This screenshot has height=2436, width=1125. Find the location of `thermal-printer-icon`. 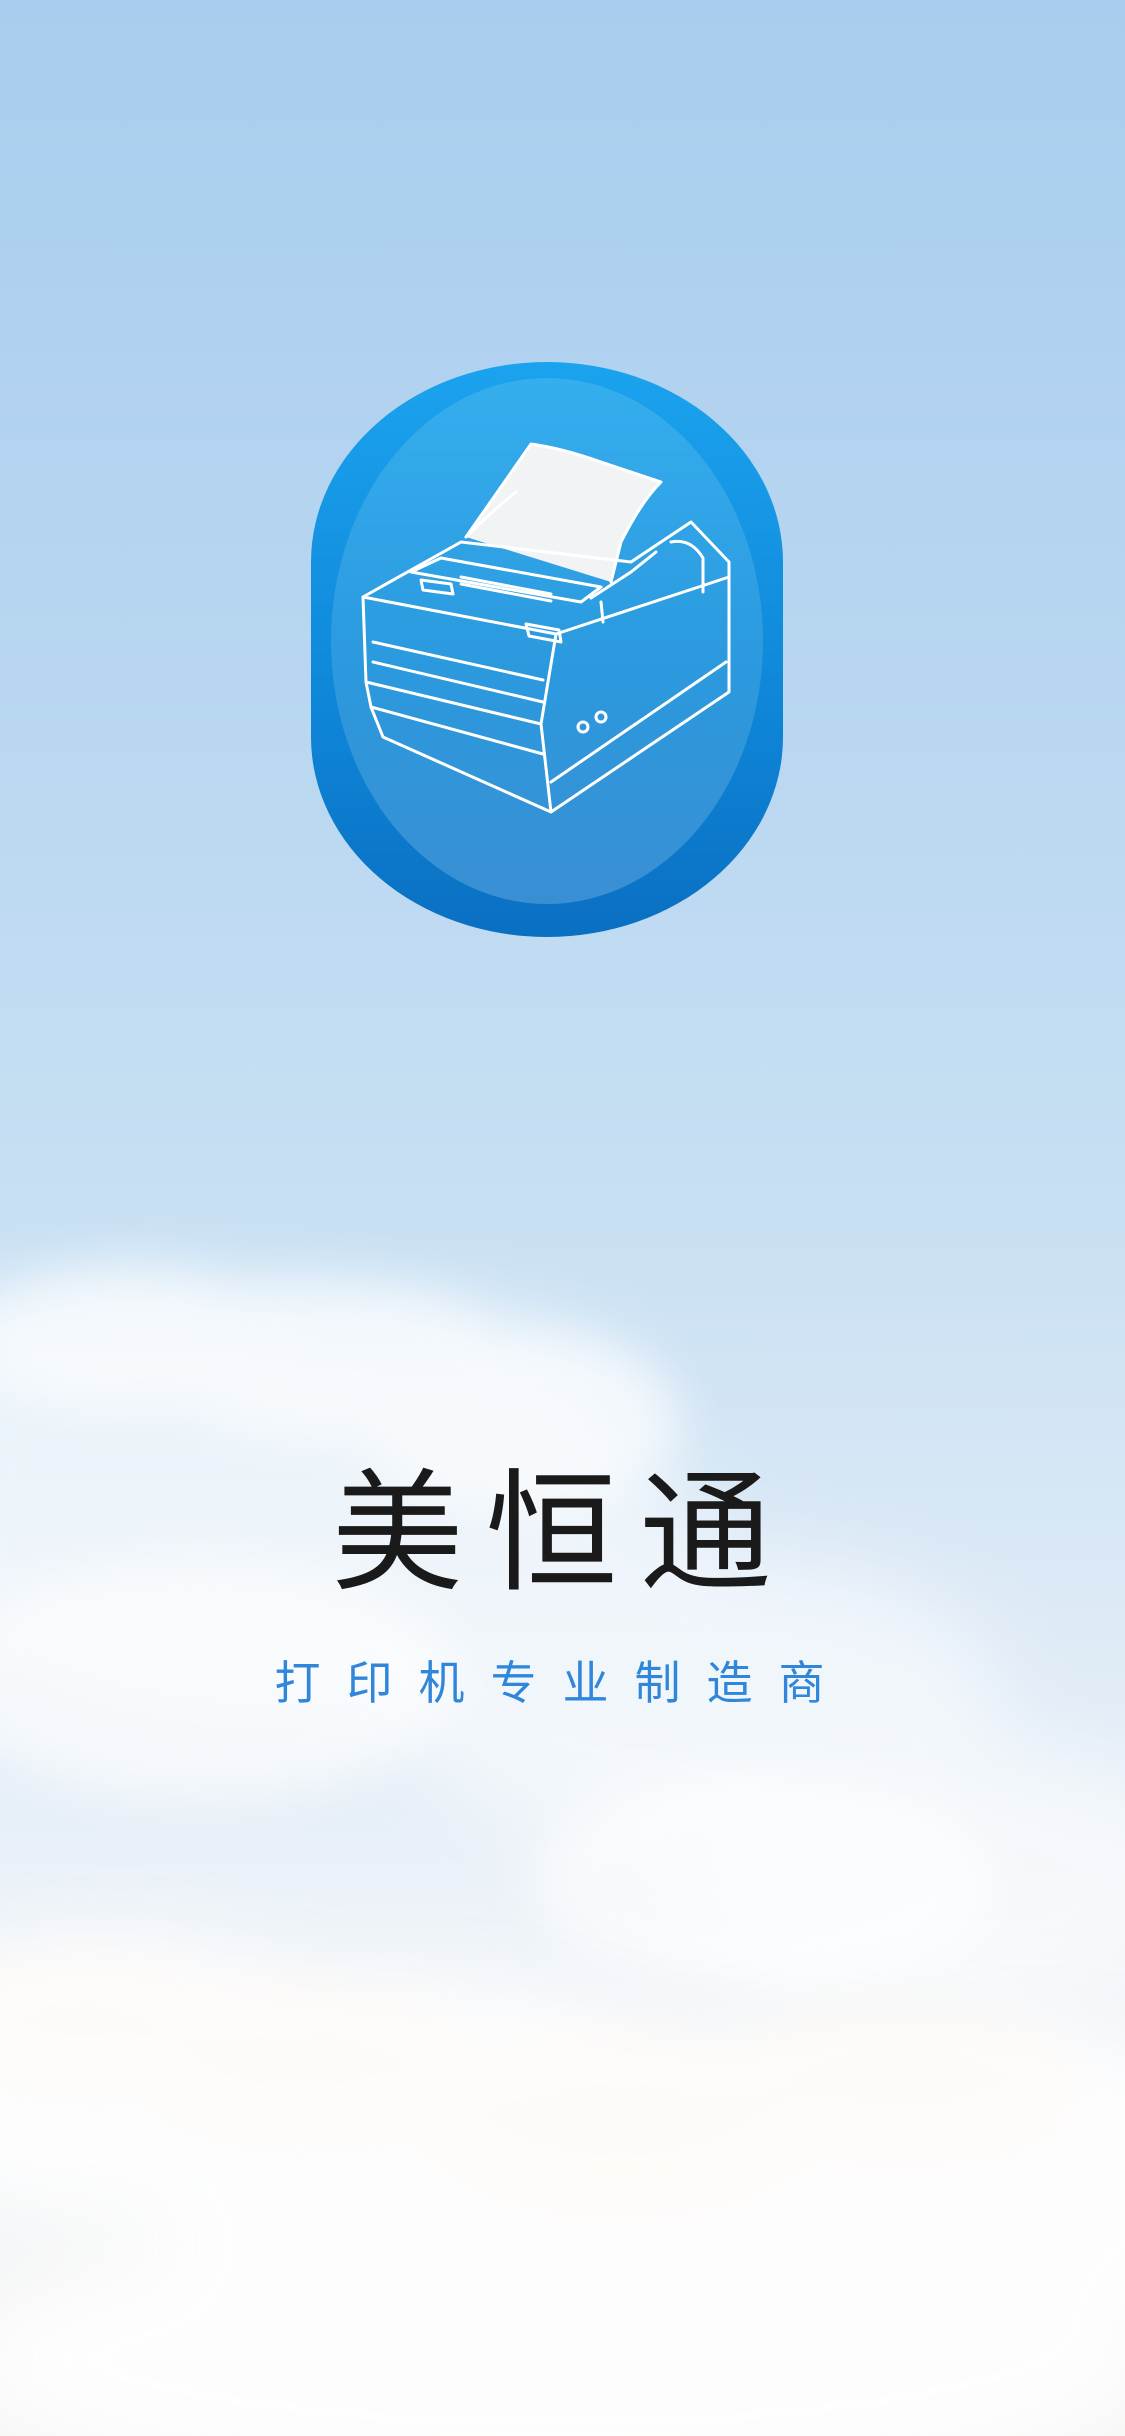

thermal-printer-icon is located at coordinates (547, 649).